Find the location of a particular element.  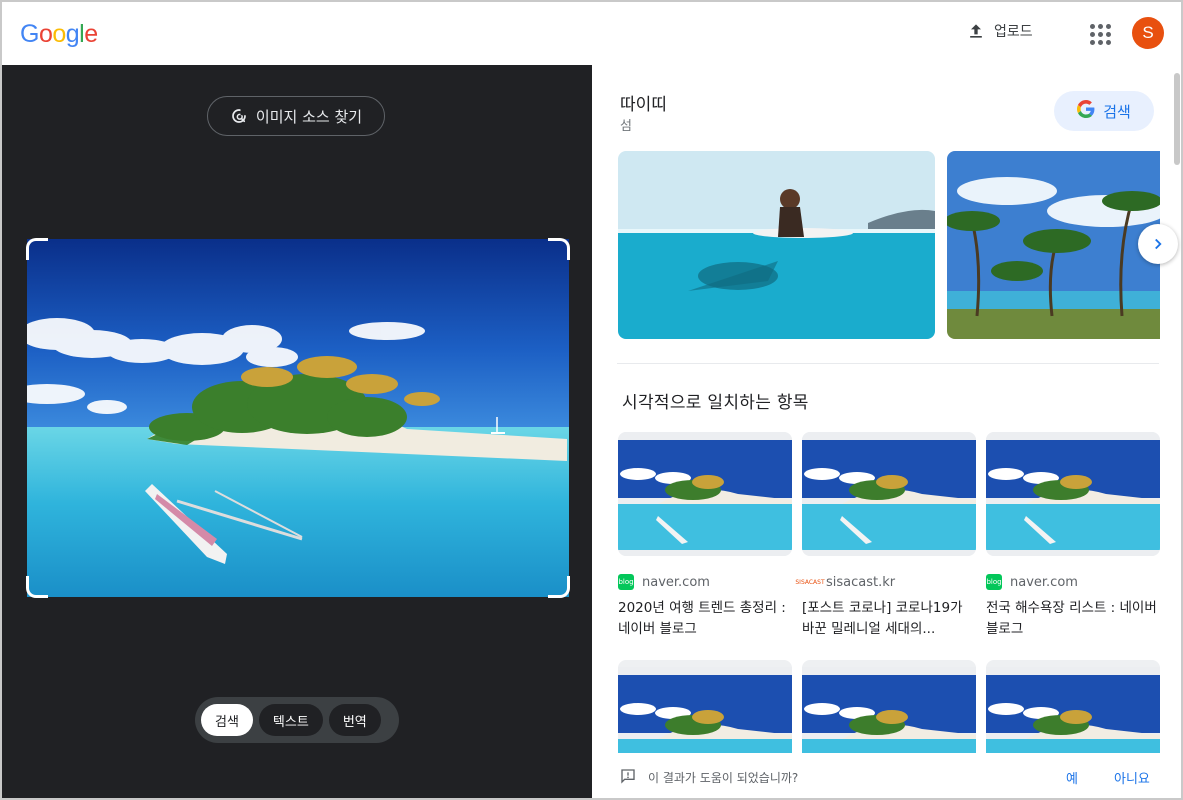

result-entity-subtitle: 섬 is located at coordinates (626, 126).